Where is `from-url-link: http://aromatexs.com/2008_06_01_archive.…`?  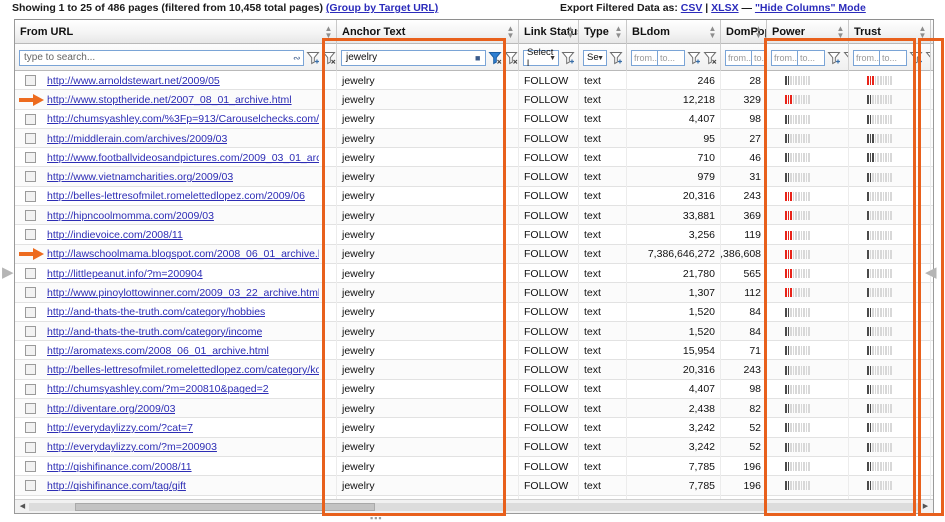
from-url-link: http://aromatexs.com/2008_06_01_archive.… is located at coordinates (158, 351).